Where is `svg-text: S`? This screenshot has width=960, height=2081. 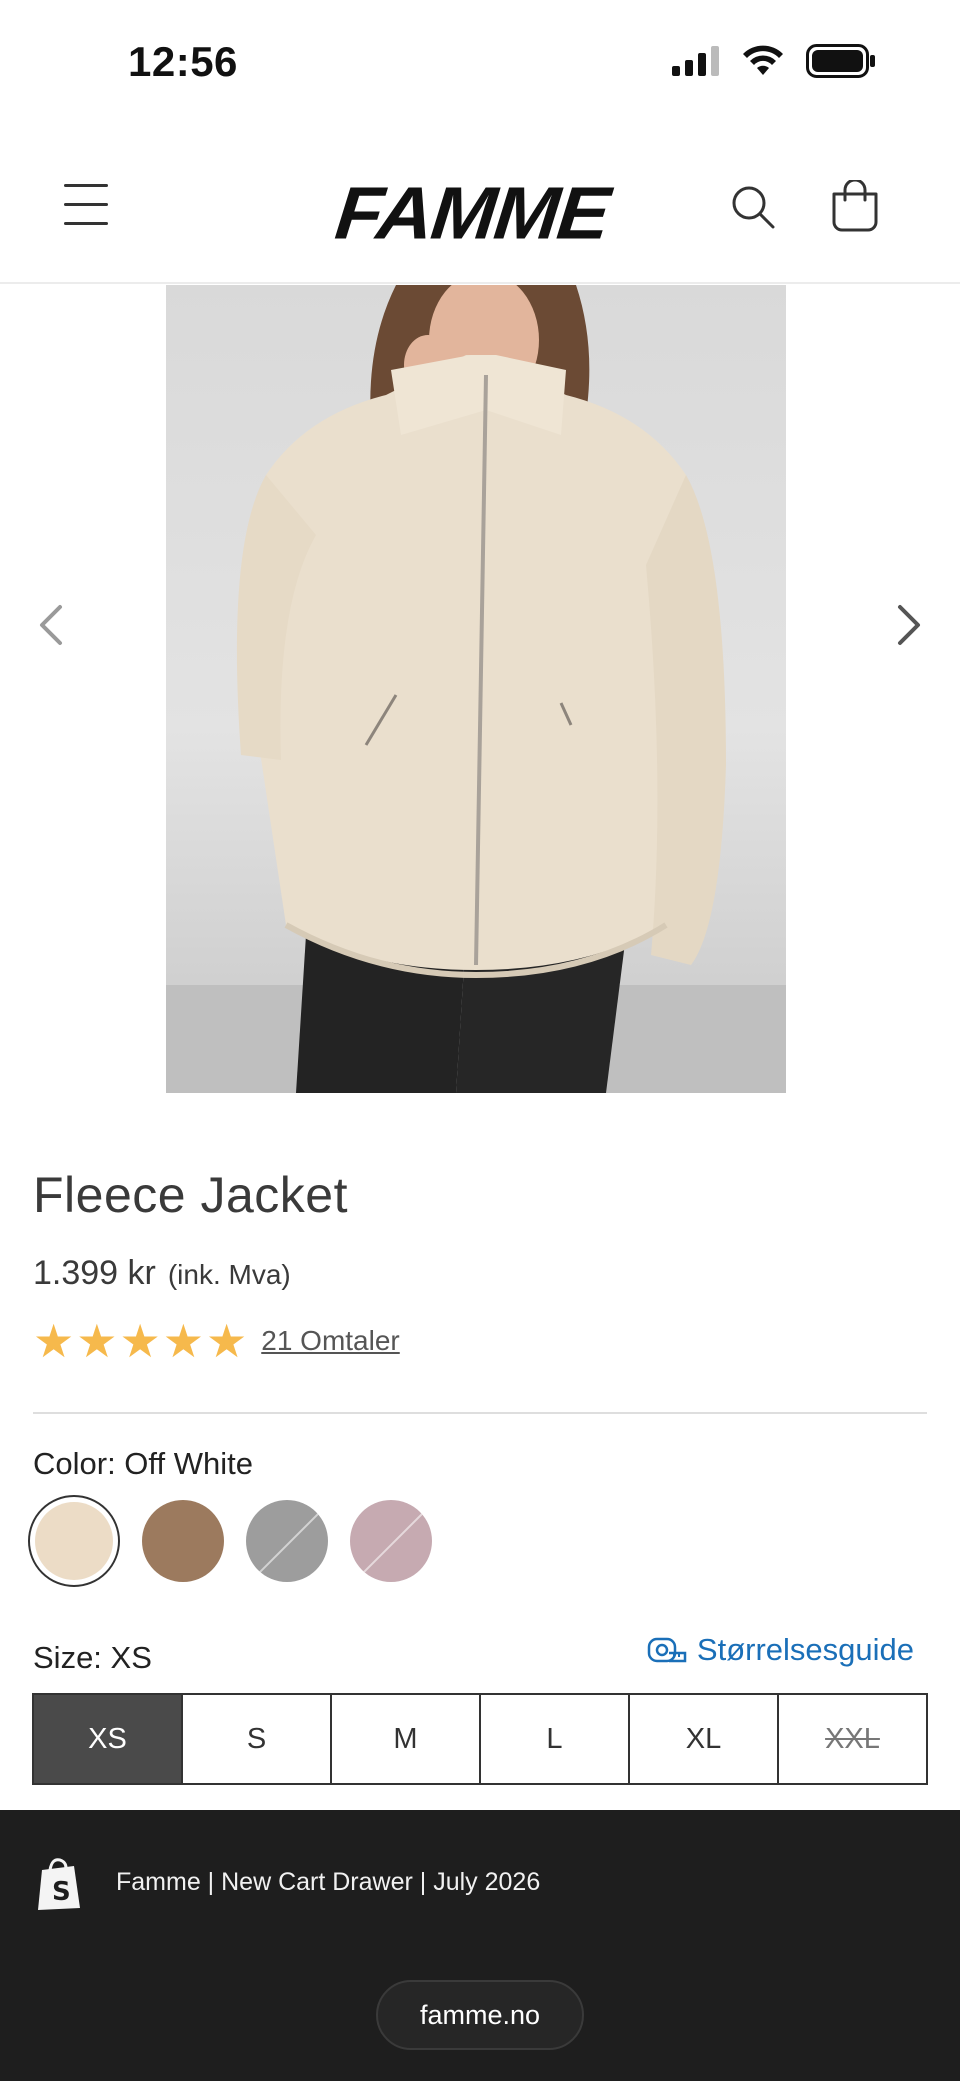
svg-text: S is located at coordinates (61, 1892).